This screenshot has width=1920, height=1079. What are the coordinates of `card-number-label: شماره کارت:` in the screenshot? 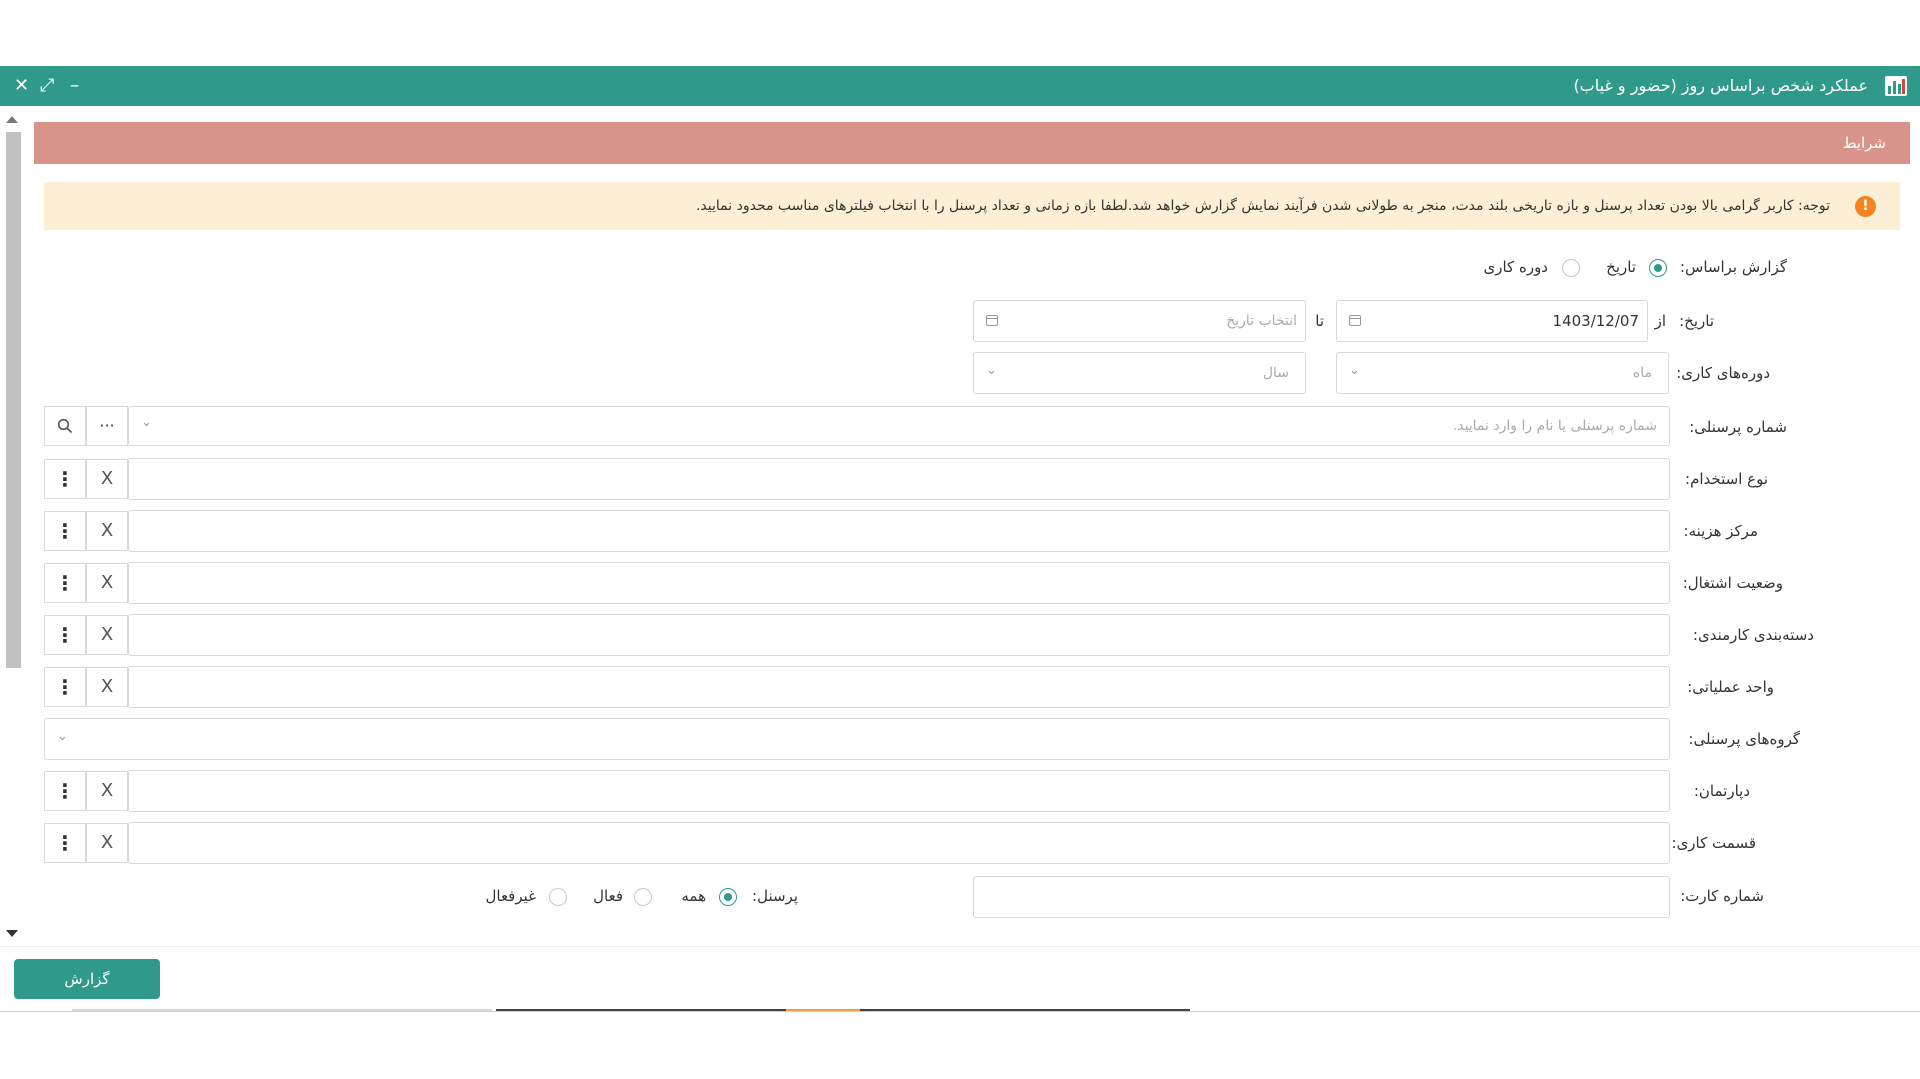 It's located at (1722, 896).